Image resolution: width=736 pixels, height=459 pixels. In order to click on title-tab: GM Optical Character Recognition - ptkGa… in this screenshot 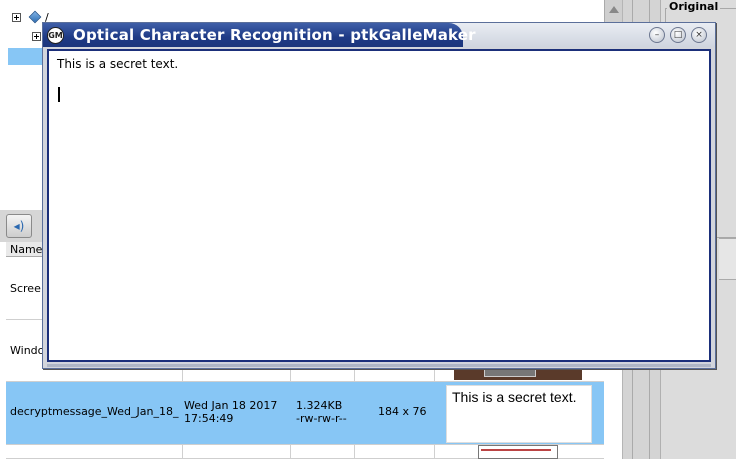, I will do `click(259, 35)`.